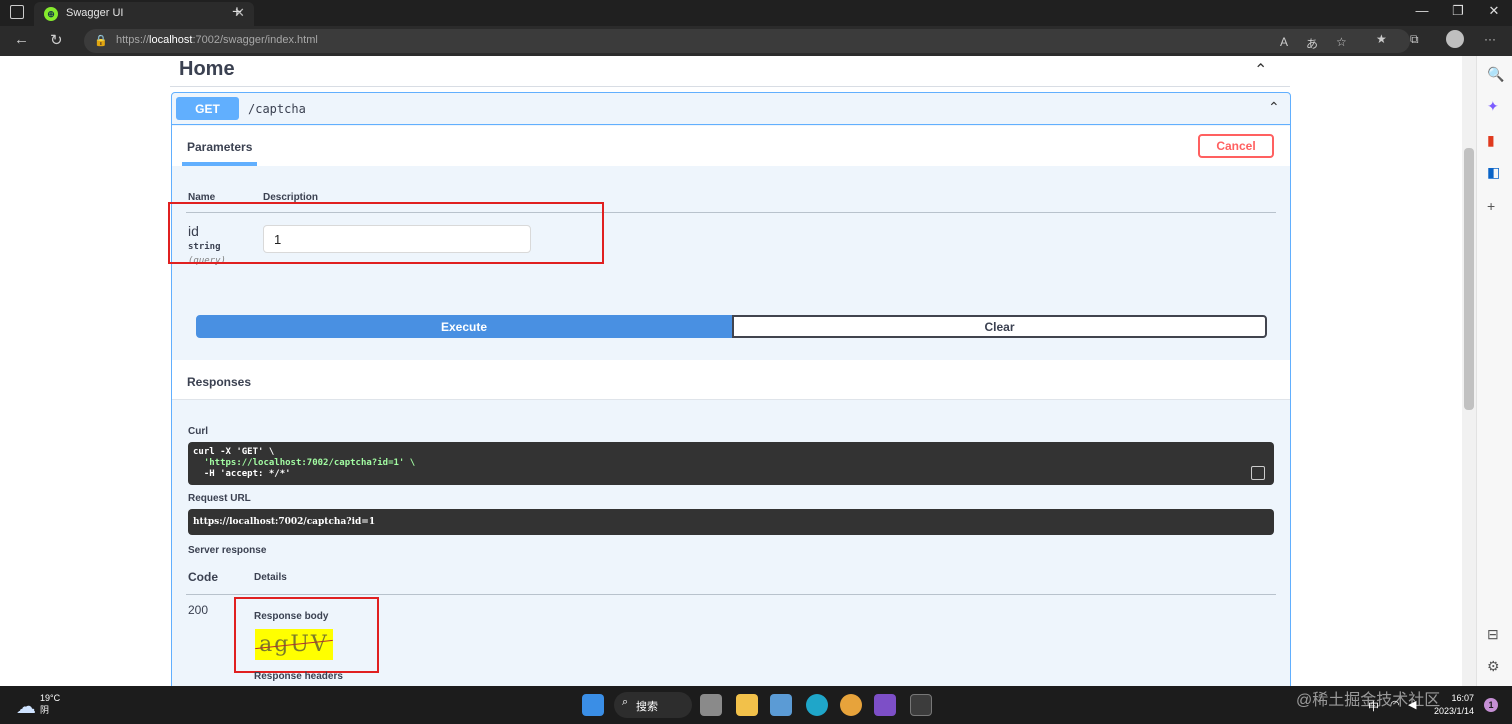 This screenshot has width=1512, height=724. Describe the element at coordinates (1491, 705) in the screenshot. I see `notification-badge: 1` at that location.